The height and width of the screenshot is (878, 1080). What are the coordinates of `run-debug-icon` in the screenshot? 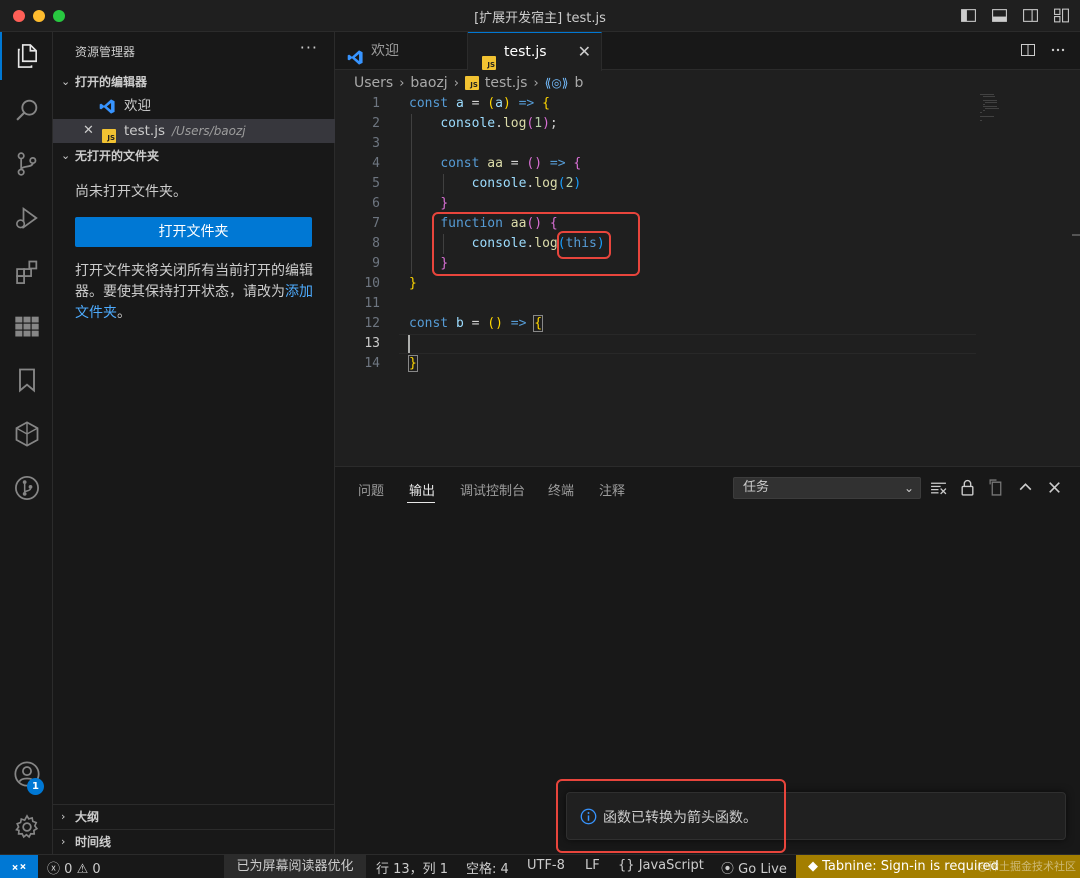 It's located at (26, 218).